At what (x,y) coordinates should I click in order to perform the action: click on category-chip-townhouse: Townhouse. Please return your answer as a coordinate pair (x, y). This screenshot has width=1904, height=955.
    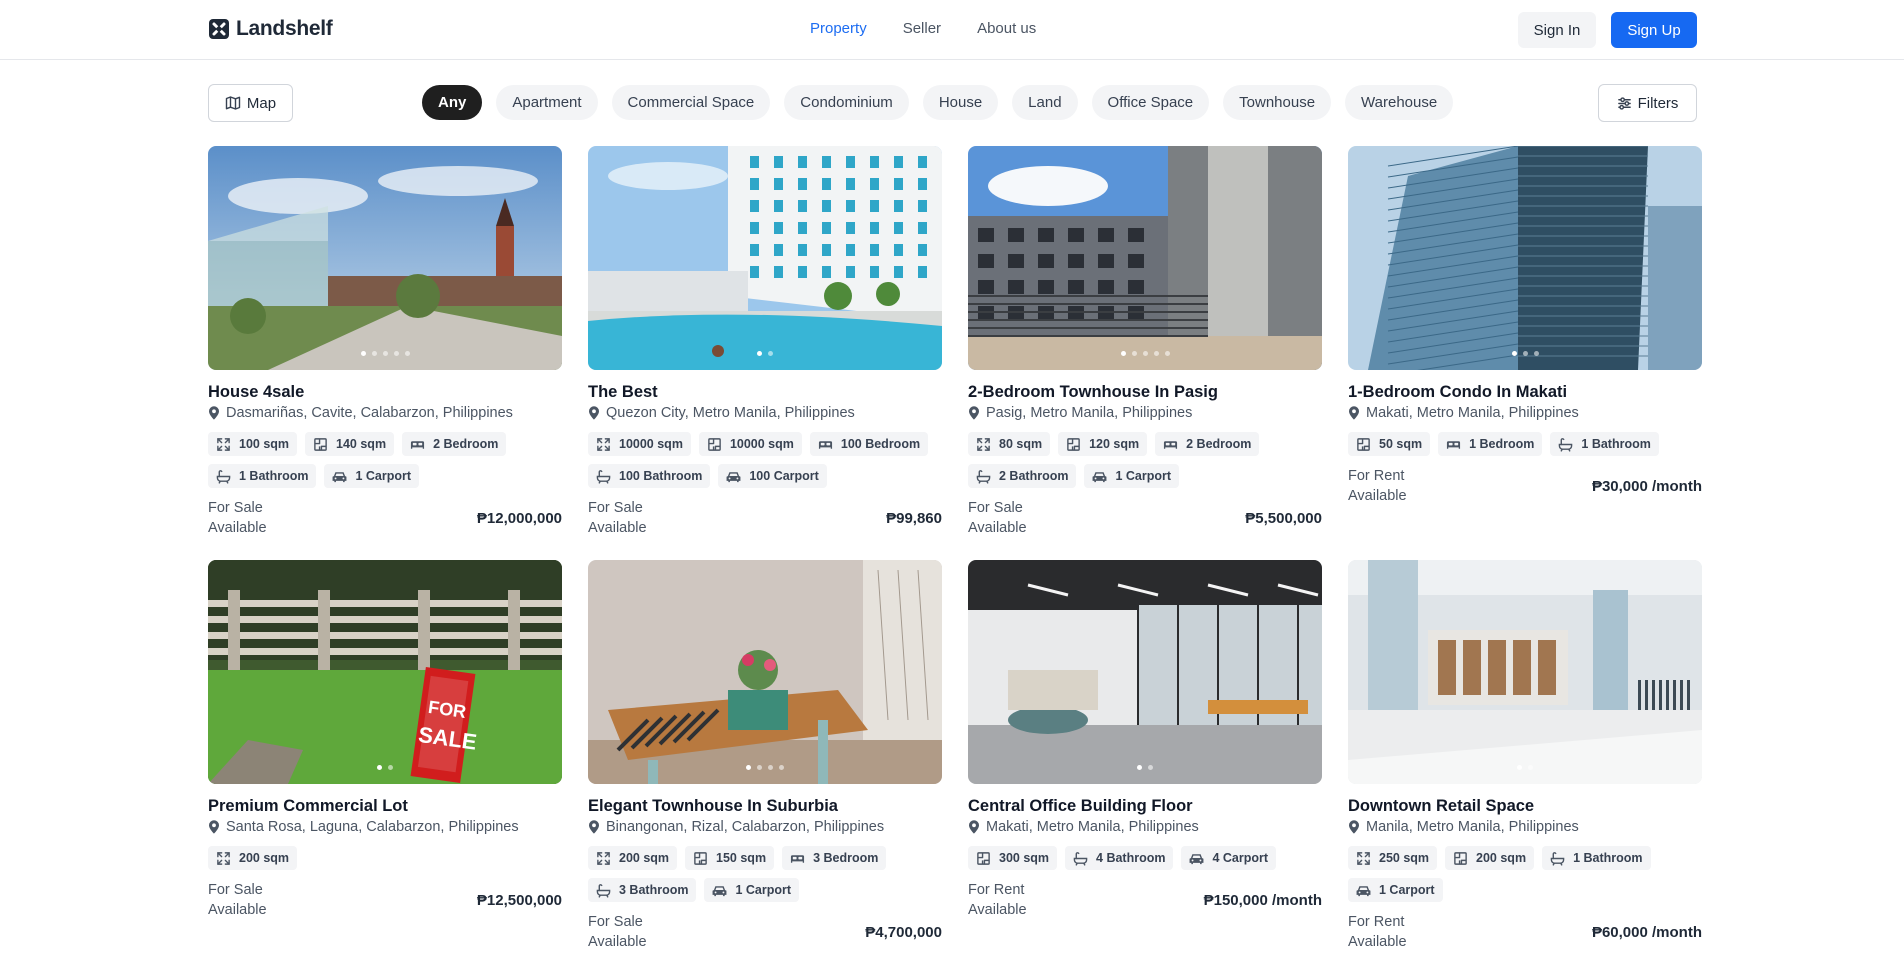
    Looking at the image, I should click on (1277, 102).